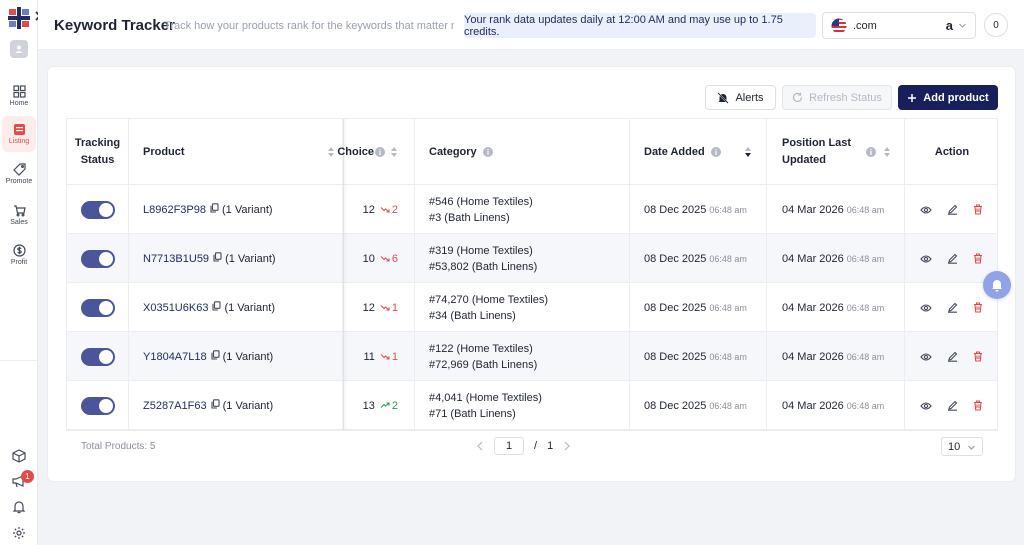 The height and width of the screenshot is (545, 1024). Describe the element at coordinates (949, 25) in the screenshot. I see `amazon-logo: a` at that location.